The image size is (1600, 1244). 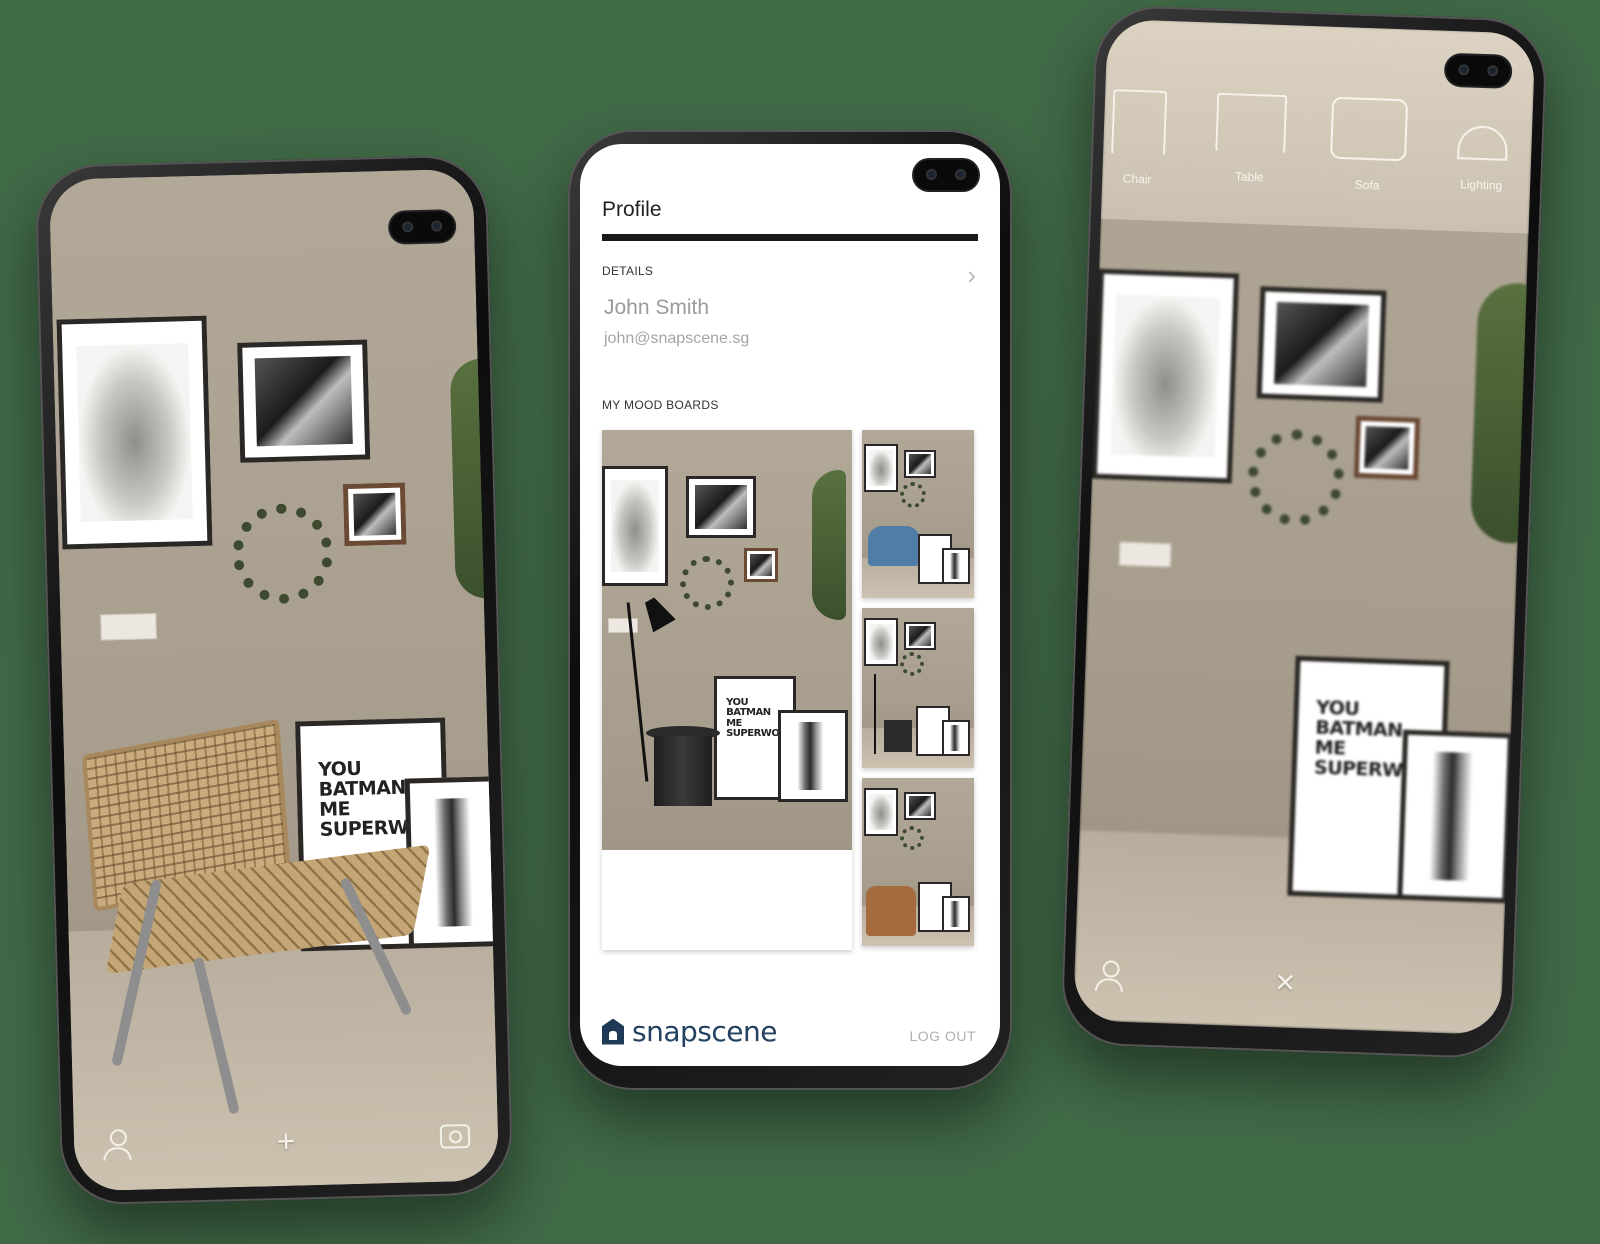 I want to click on category-sofa: Sofa, so click(x=1368, y=144).